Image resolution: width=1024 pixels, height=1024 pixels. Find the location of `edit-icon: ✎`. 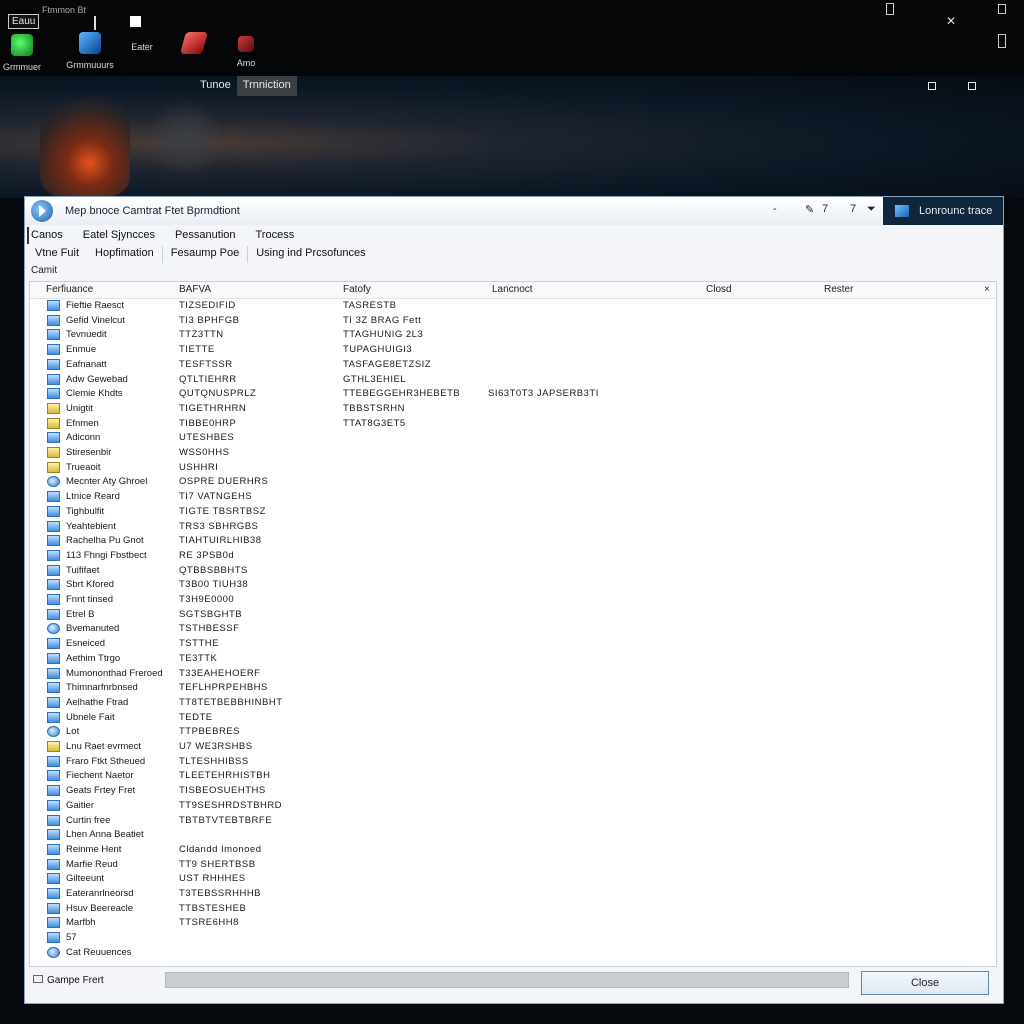

edit-icon: ✎ is located at coordinates (809, 209).